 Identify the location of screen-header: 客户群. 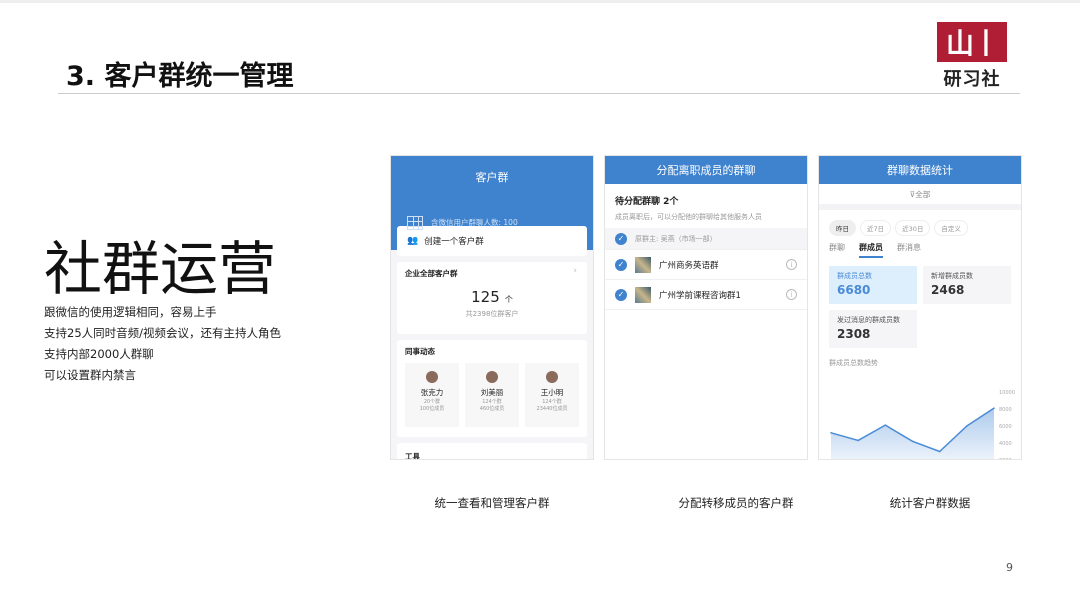
(492, 176).